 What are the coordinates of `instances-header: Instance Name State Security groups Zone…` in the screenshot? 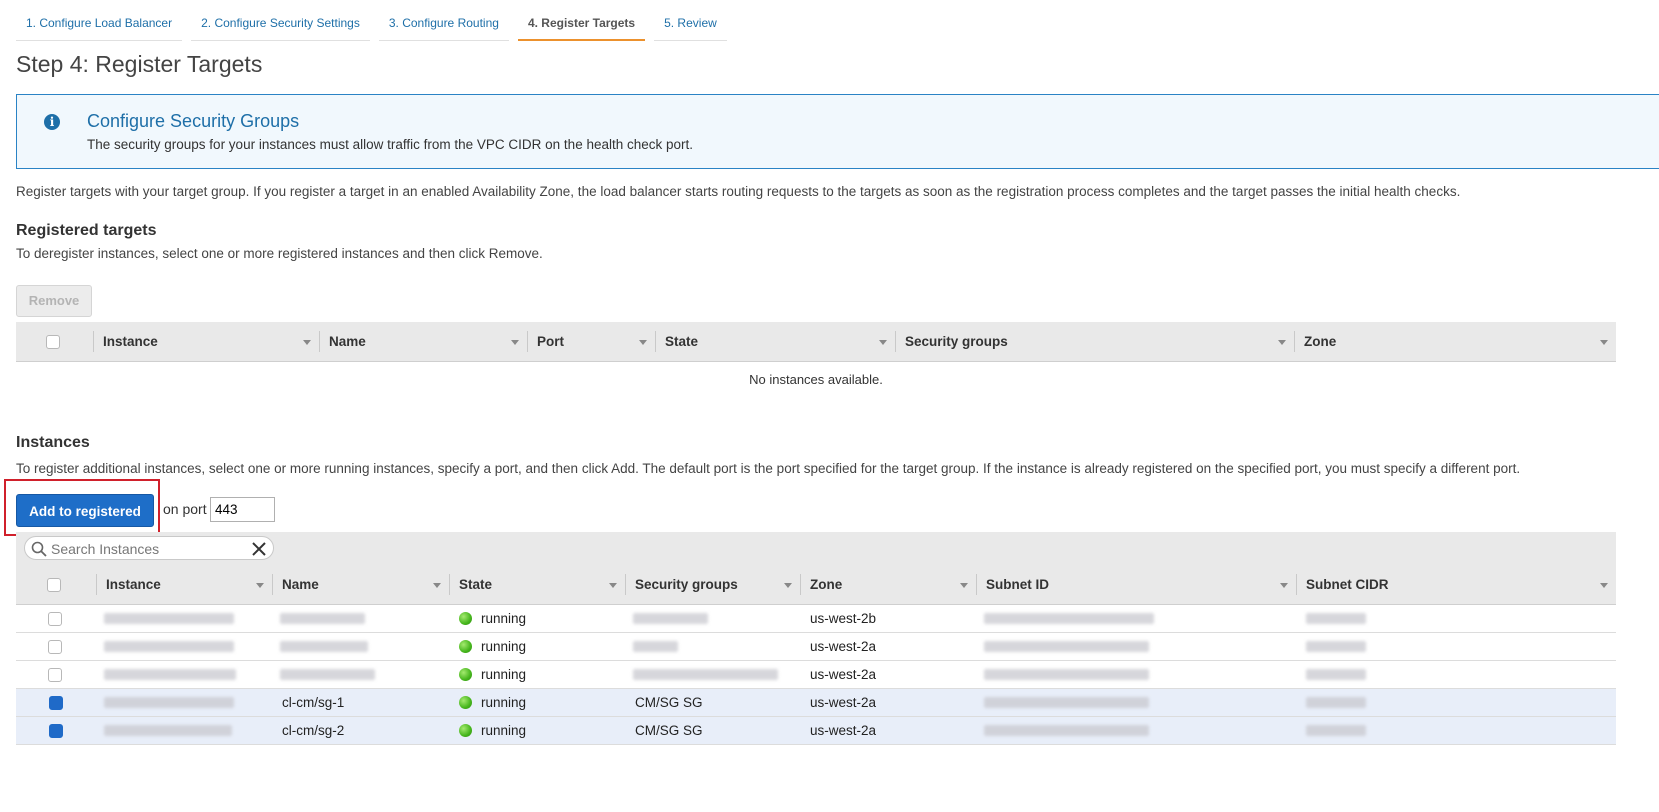 It's located at (816, 585).